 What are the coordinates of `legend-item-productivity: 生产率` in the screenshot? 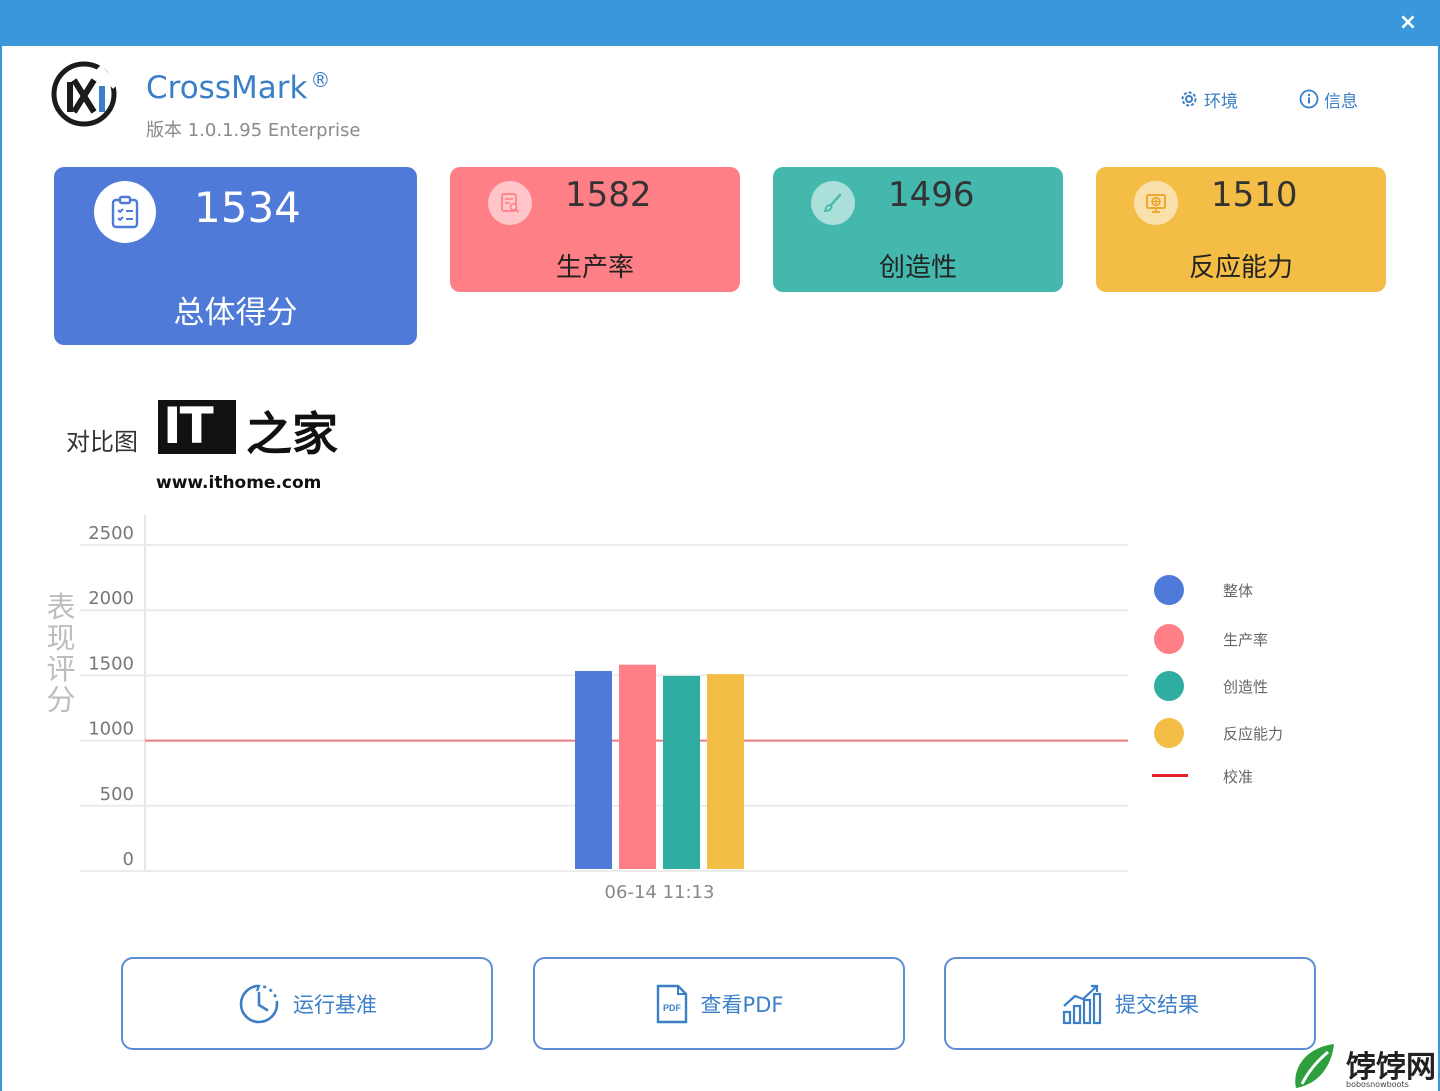 It's located at (1250, 639).